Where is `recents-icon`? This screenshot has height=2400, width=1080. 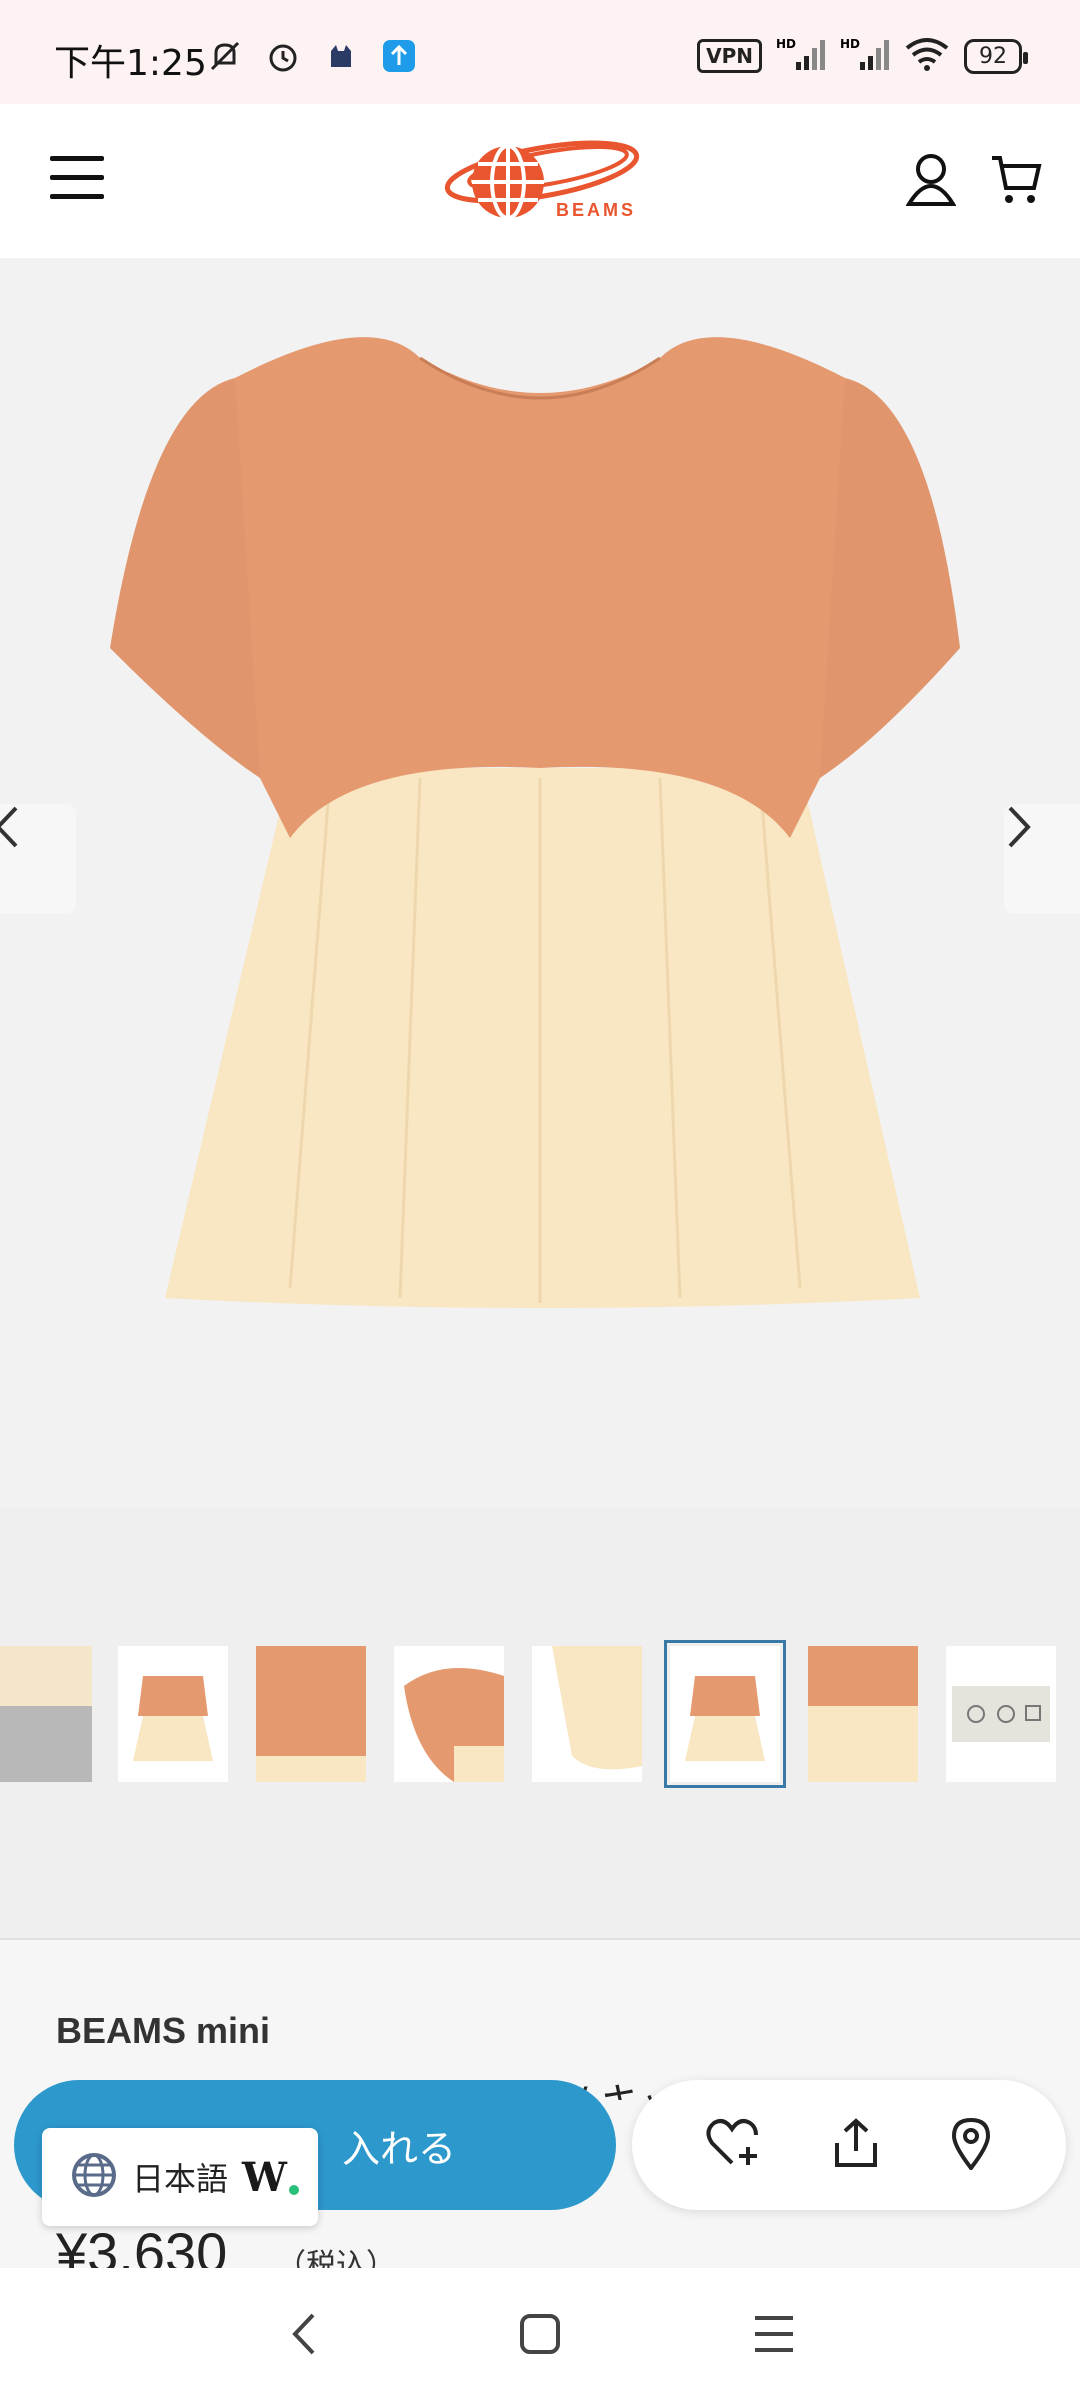 recents-icon is located at coordinates (774, 2334).